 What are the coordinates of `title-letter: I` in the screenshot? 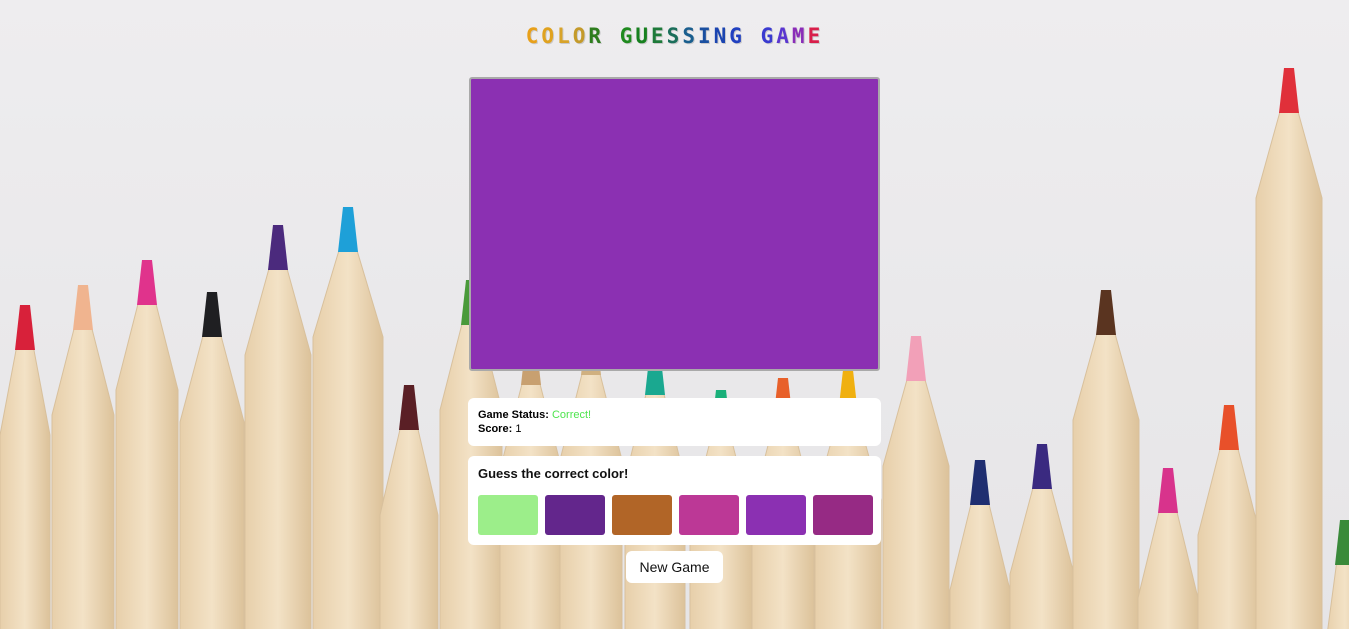 It's located at (705, 36).